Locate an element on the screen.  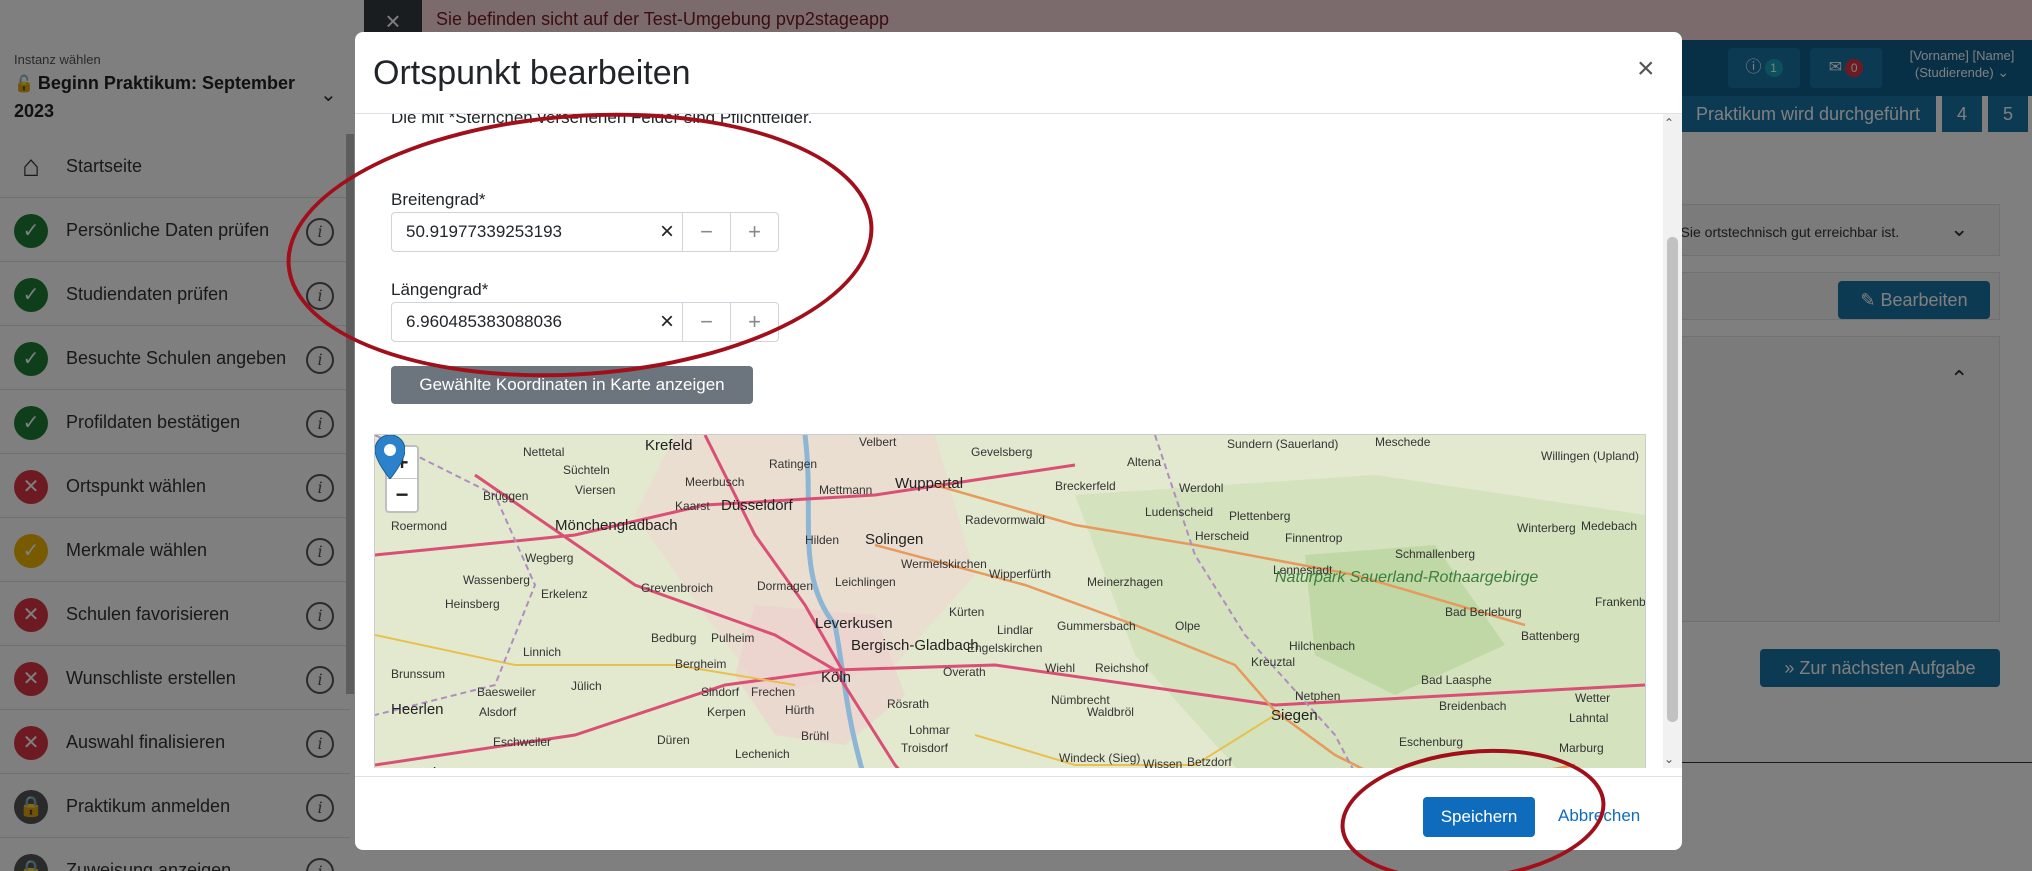
map-place-label: Mönchengladbach is located at coordinates (616, 525).